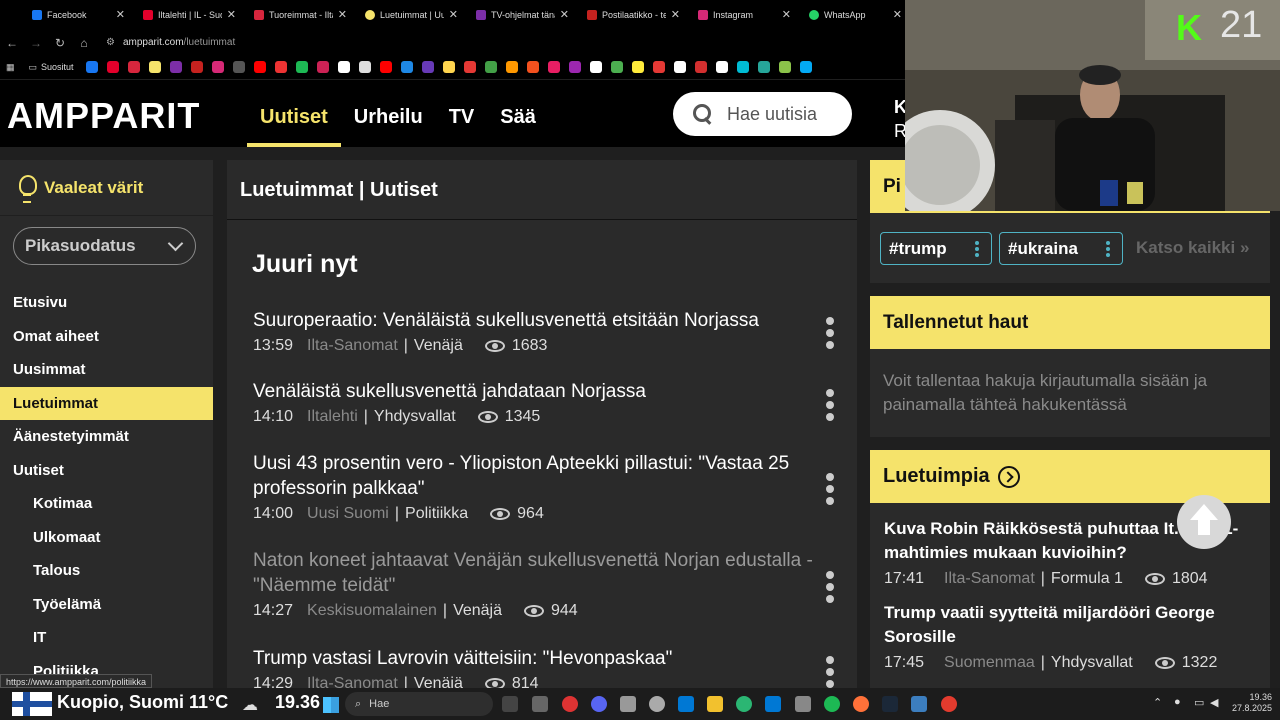  What do you see at coordinates (1249, 703) in the screenshot?
I see `system-clock: 19.36 27.8.2025` at bounding box center [1249, 703].